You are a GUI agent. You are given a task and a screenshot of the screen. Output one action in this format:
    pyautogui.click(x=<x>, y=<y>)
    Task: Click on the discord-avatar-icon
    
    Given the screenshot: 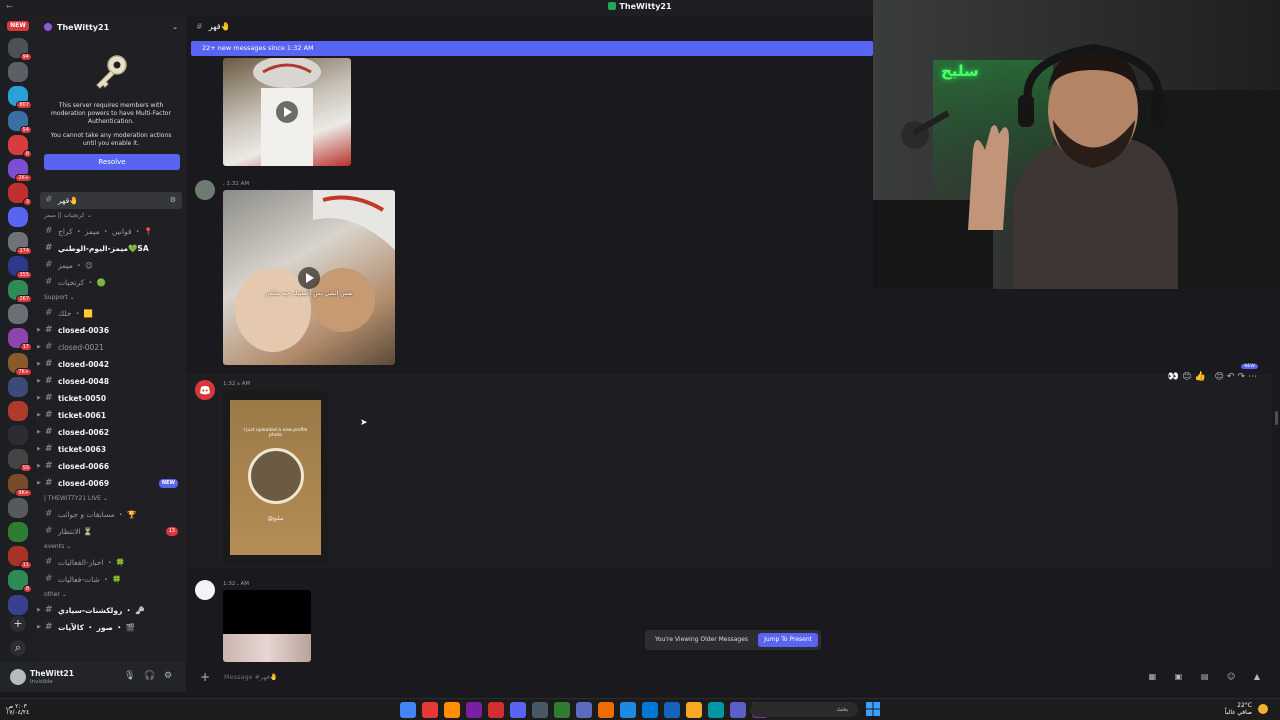 What is the action you would take?
    pyautogui.click(x=205, y=390)
    